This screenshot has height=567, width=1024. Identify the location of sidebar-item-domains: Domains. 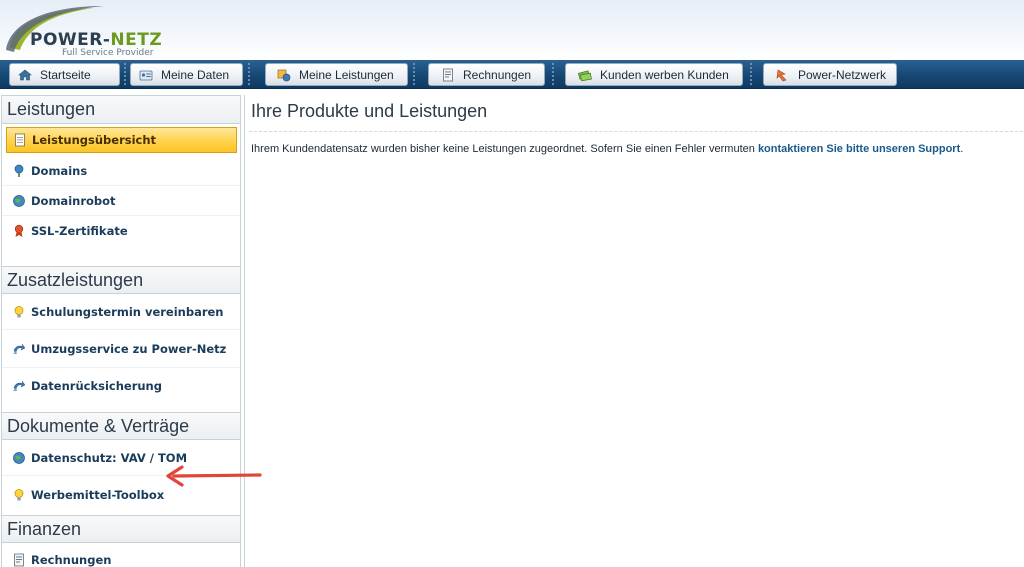
(121, 171).